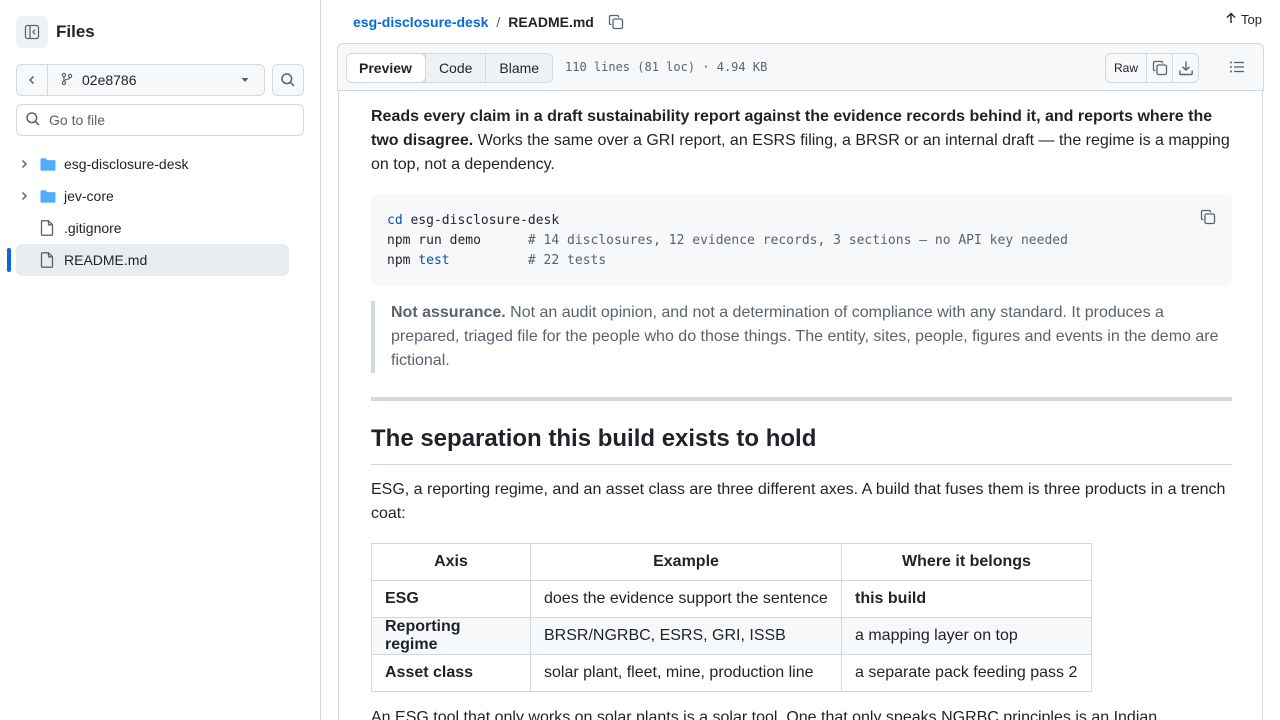 This screenshot has height=720, width=1280. What do you see at coordinates (152, 228) in the screenshot?
I see `tree-item-gitignore: .gitignore` at bounding box center [152, 228].